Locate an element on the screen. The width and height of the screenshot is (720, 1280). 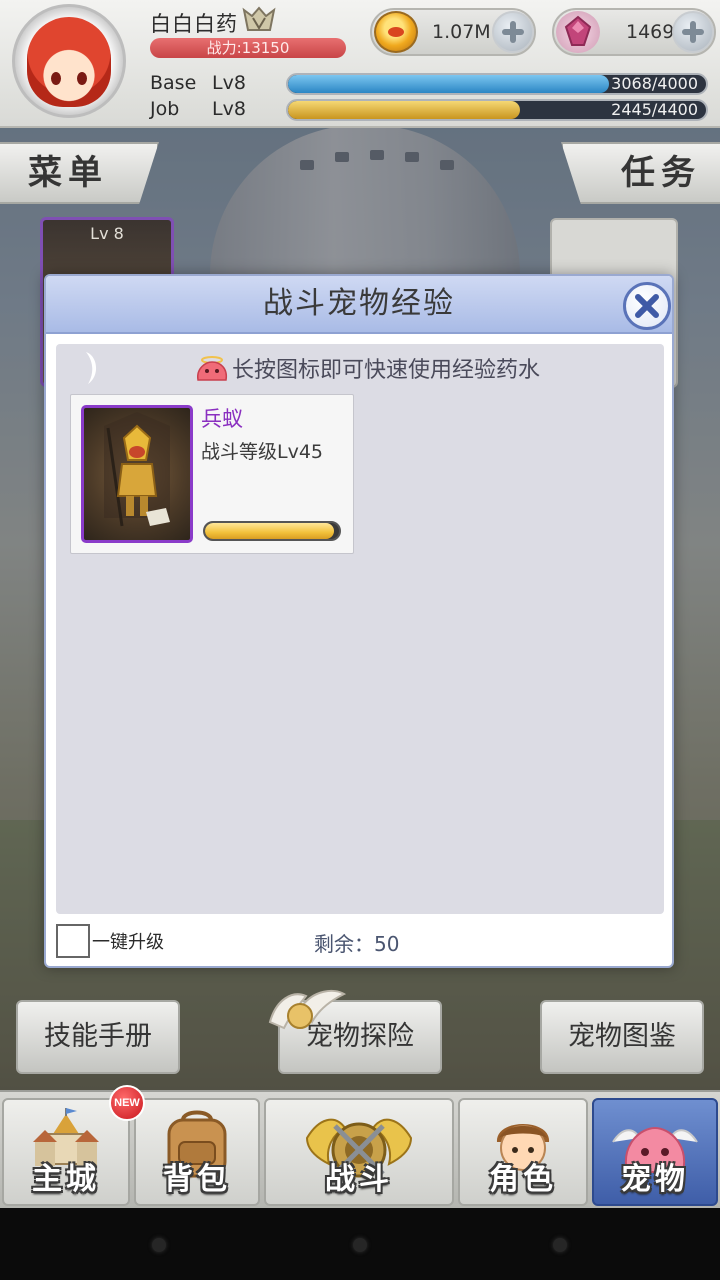
gold-currency: 1.07M is located at coordinates (453, 32).